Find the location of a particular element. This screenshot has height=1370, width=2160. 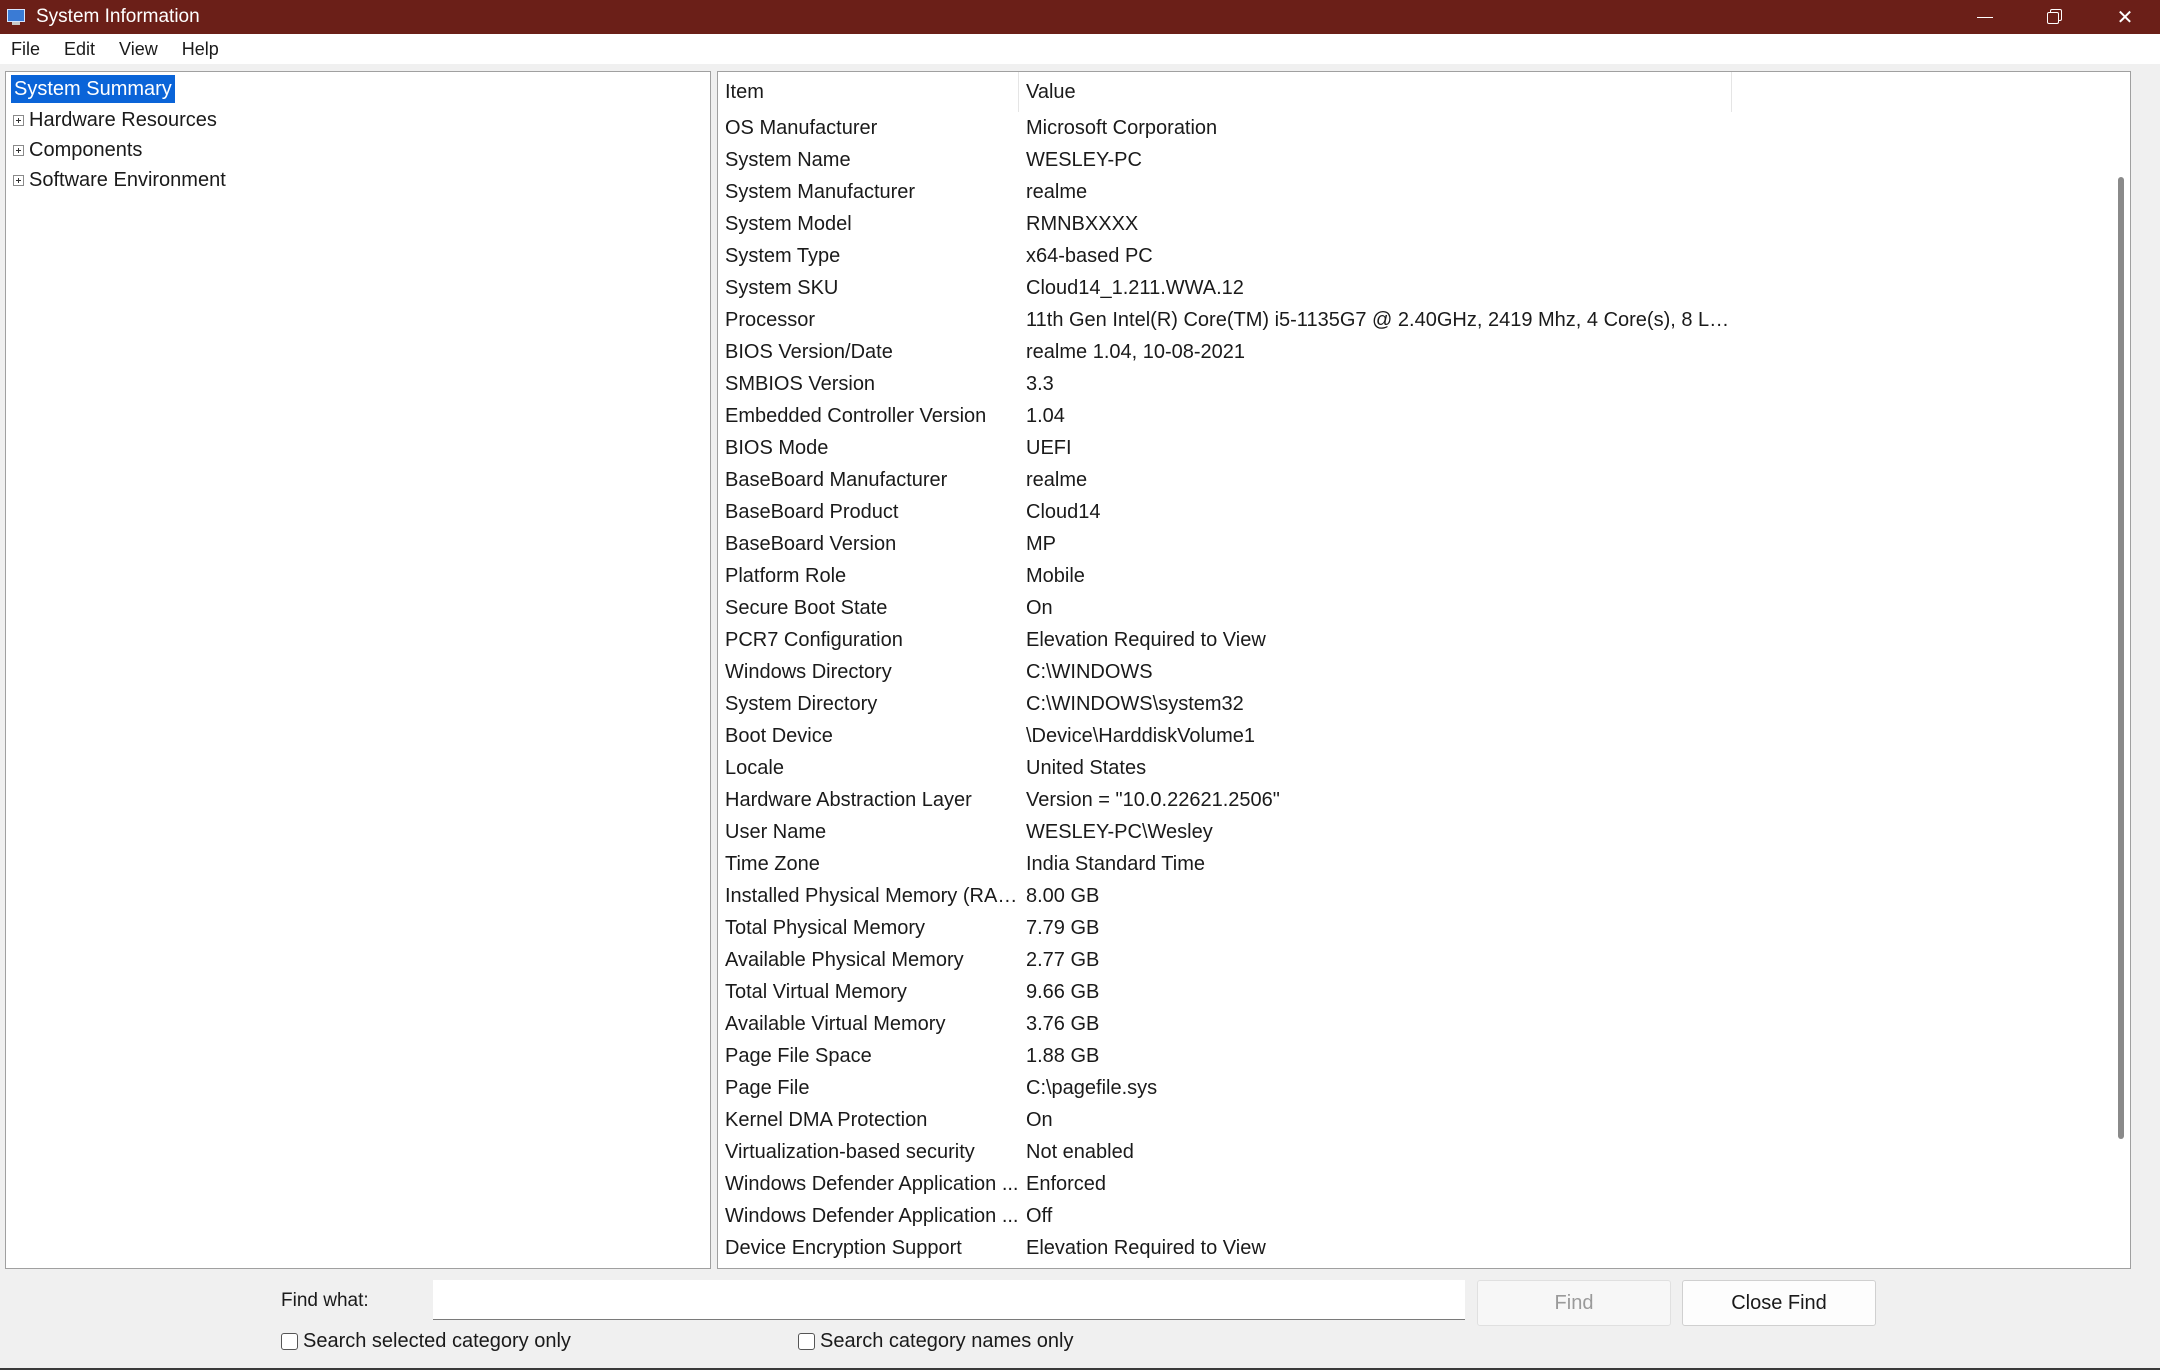

window-controls: ✕ is located at coordinates (2055, 17).